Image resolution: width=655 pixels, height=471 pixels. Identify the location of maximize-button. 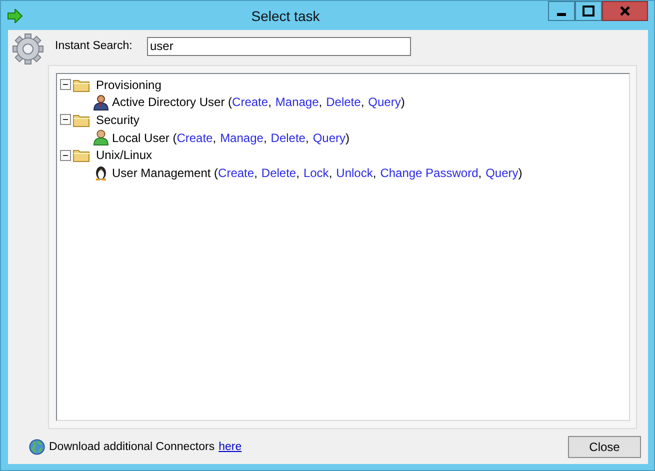
(588, 11).